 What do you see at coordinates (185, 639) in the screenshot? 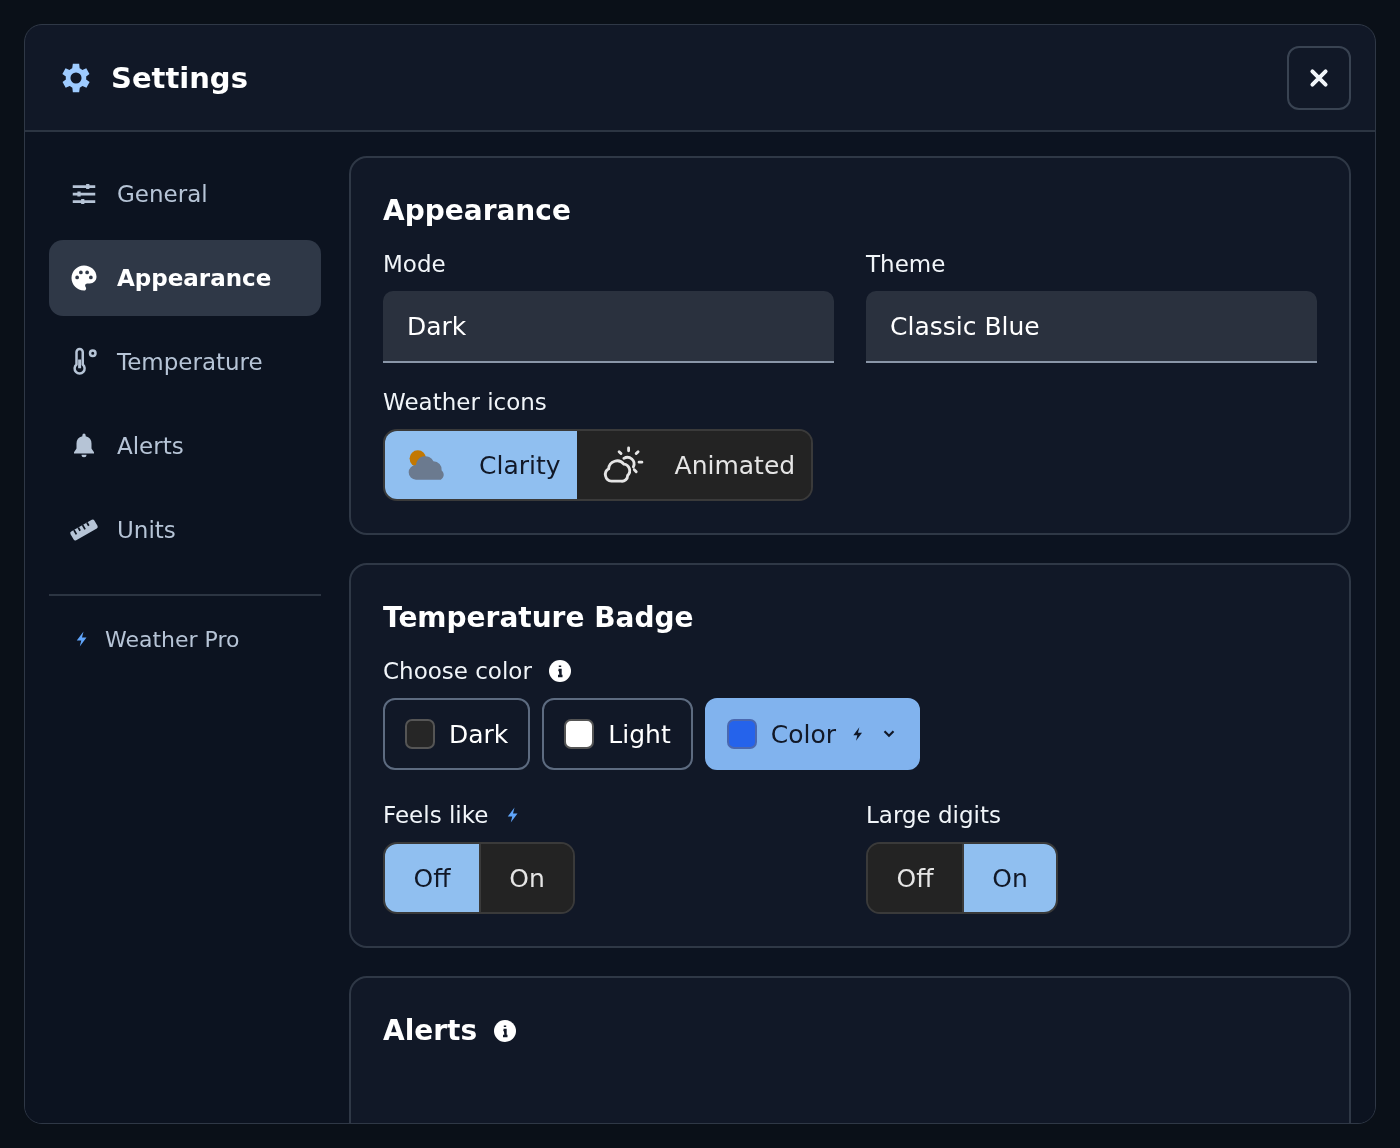
I see `weather-pro-link: Weather Pro` at bounding box center [185, 639].